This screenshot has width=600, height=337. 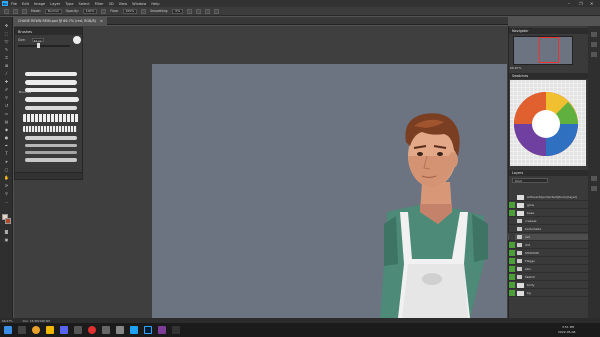 I want to click on quick-select-tool-icon: ✎, so click(x=6, y=49).